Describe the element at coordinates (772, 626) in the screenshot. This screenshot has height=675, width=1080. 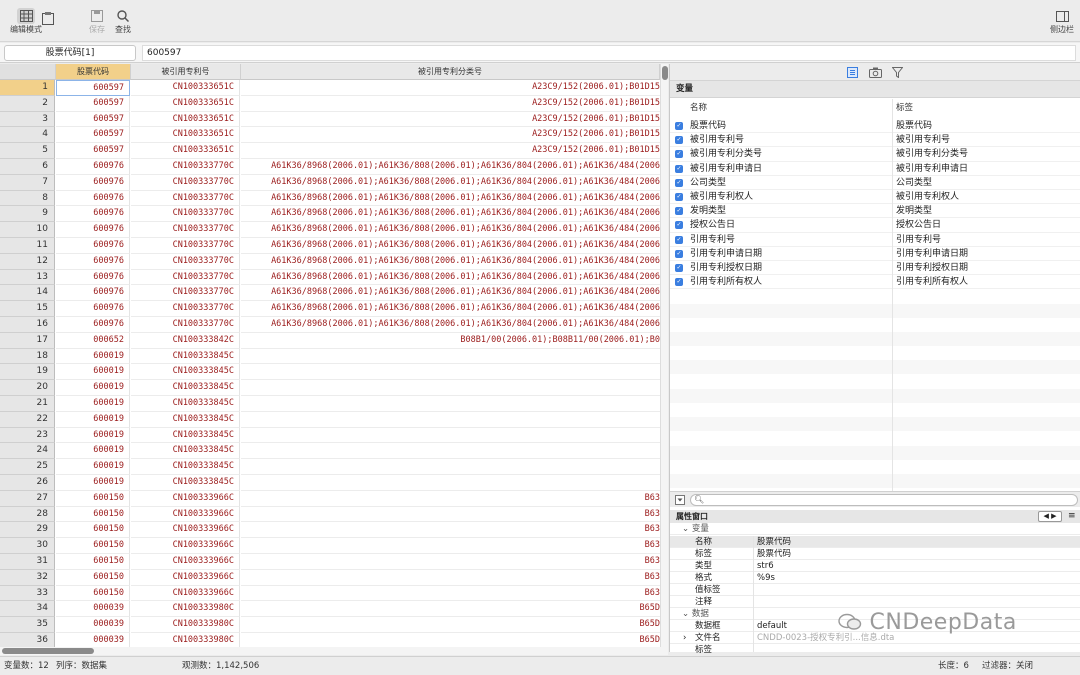
I see `property-value: default` at that location.